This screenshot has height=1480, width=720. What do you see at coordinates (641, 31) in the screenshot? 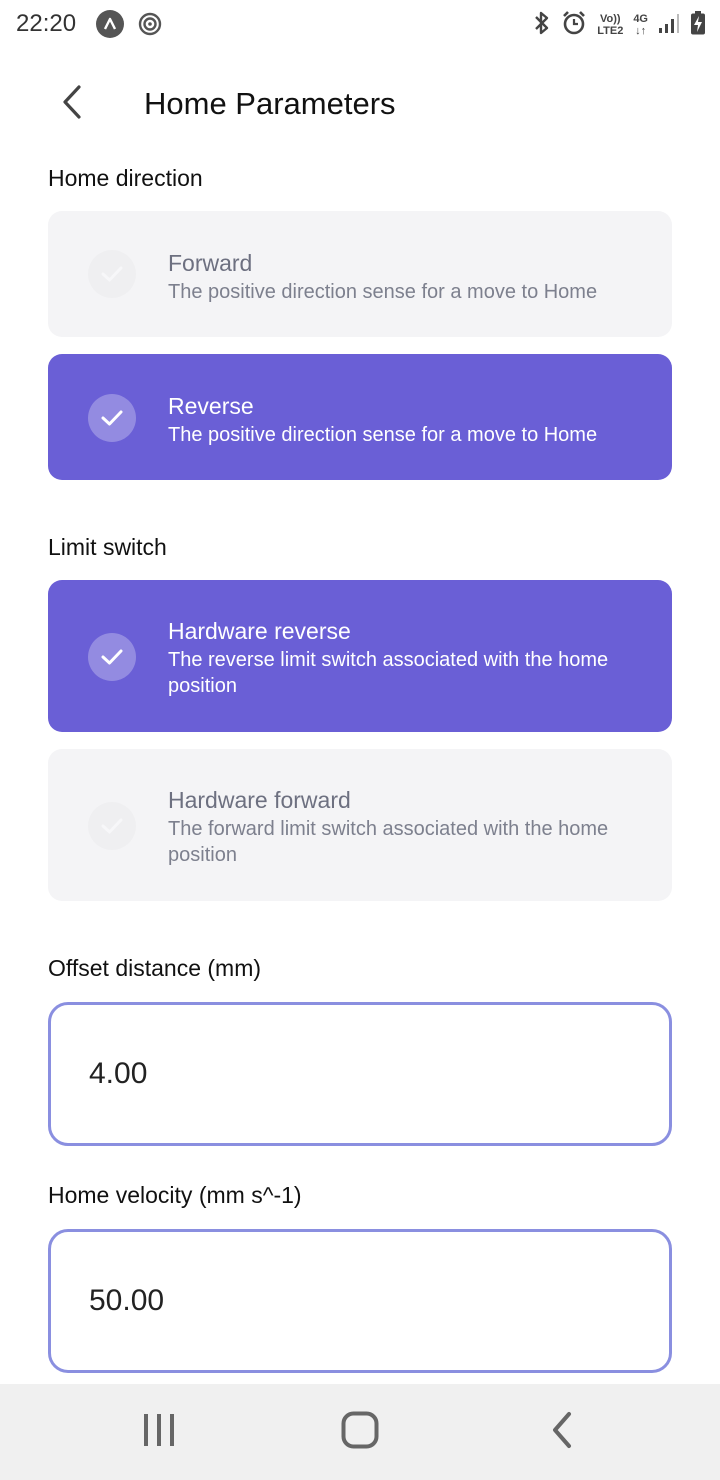
I see `data-arrows-icon: ↓↑` at bounding box center [641, 31].